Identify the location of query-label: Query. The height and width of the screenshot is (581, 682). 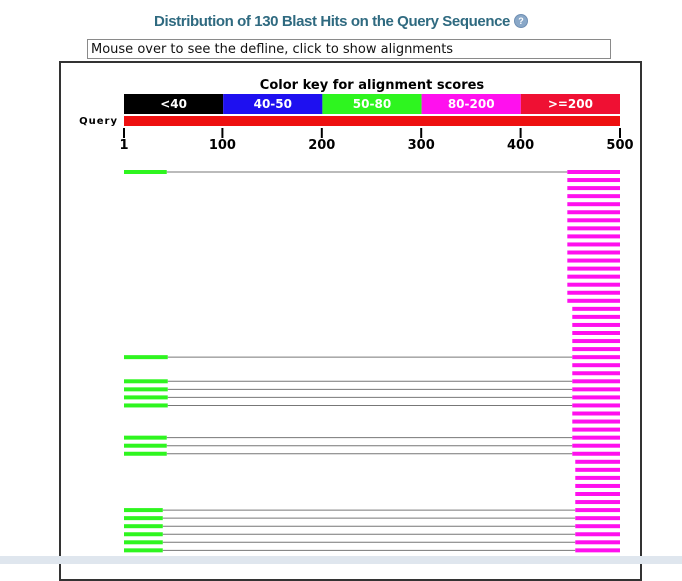
(98, 121).